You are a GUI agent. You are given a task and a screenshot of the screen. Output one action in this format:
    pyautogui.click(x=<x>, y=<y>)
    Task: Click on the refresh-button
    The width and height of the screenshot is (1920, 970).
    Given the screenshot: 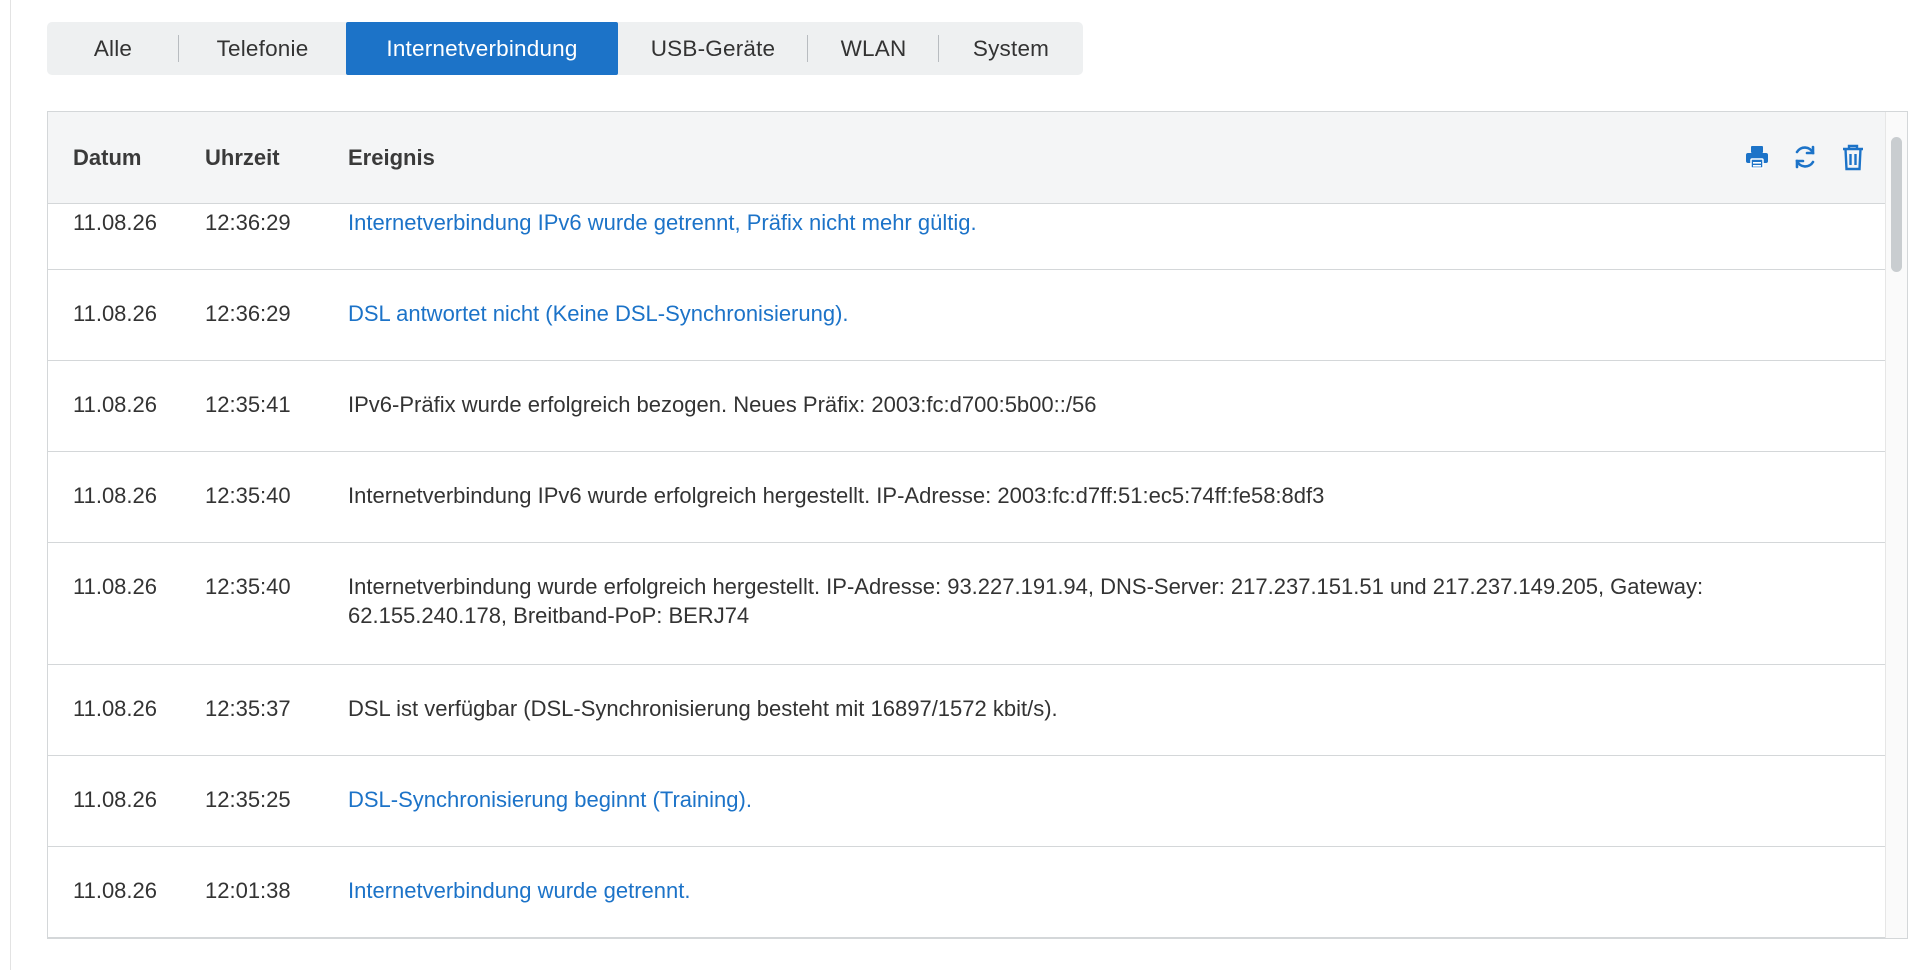 What is the action you would take?
    pyautogui.click(x=1804, y=157)
    